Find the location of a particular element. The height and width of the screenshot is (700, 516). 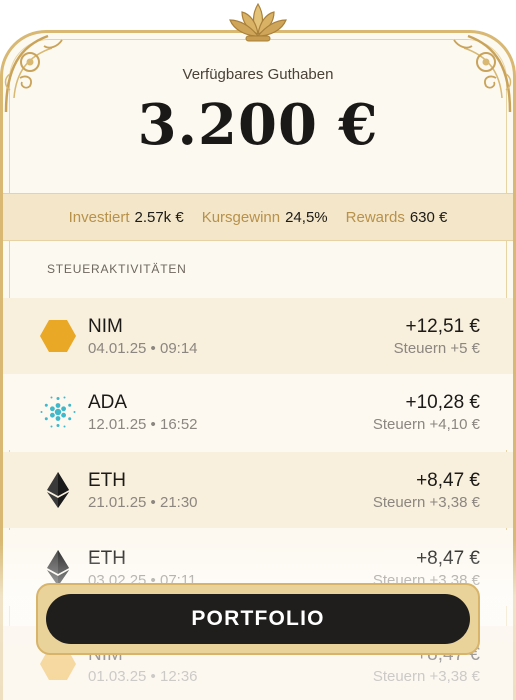

portfolio-button-frame: PORTFOLIO is located at coordinates (258, 619).